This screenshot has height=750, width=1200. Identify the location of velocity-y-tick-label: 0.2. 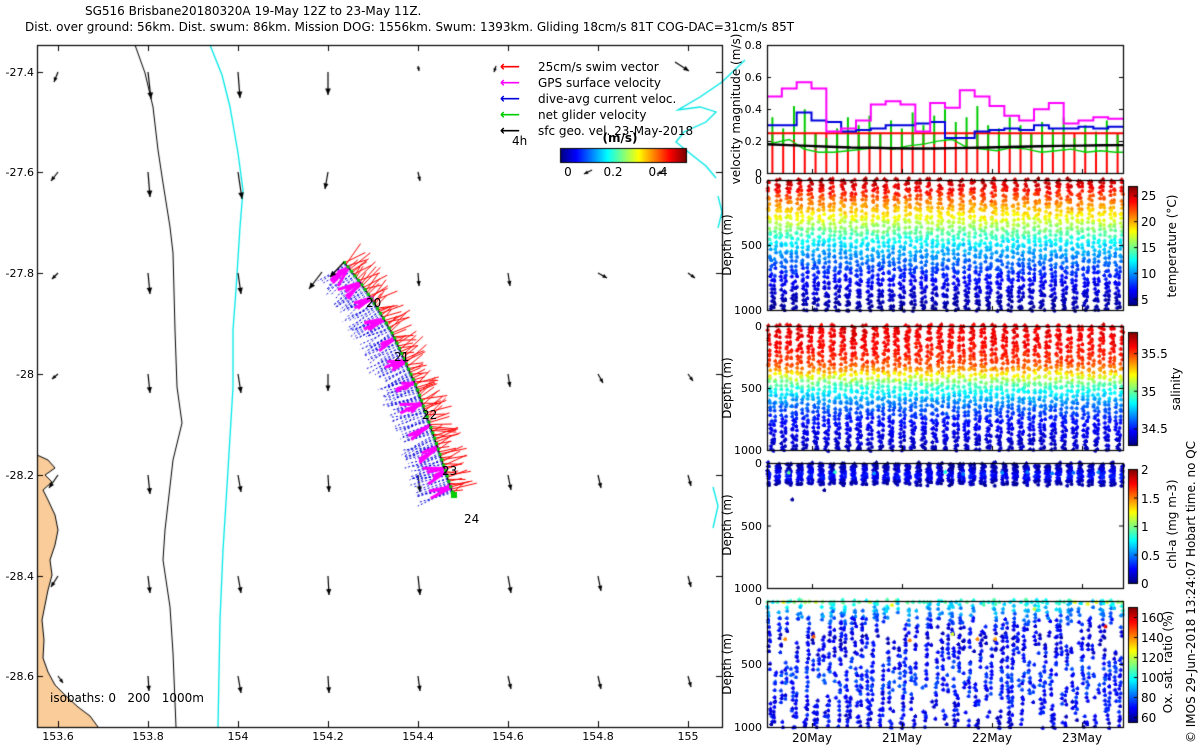
(753, 141).